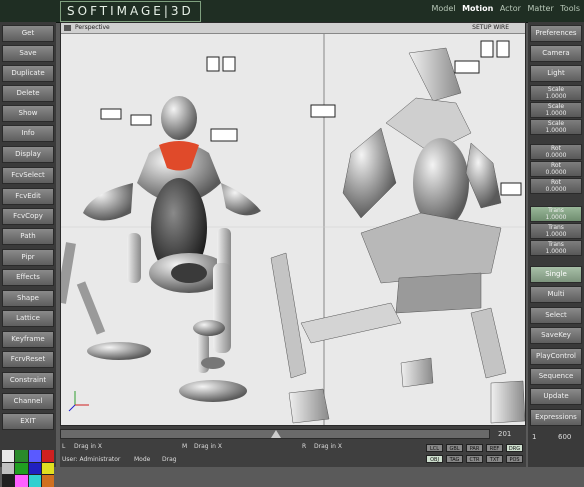 The height and width of the screenshot is (487, 584). What do you see at coordinates (556, 396) in the screenshot?
I see `update-button: Update` at bounding box center [556, 396].